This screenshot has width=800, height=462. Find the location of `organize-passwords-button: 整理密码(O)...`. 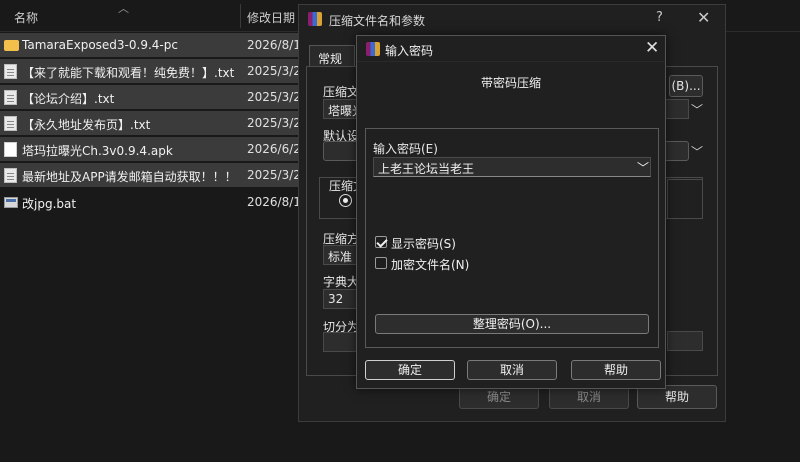

organize-passwords-button: 整理密码(O)... is located at coordinates (512, 324).